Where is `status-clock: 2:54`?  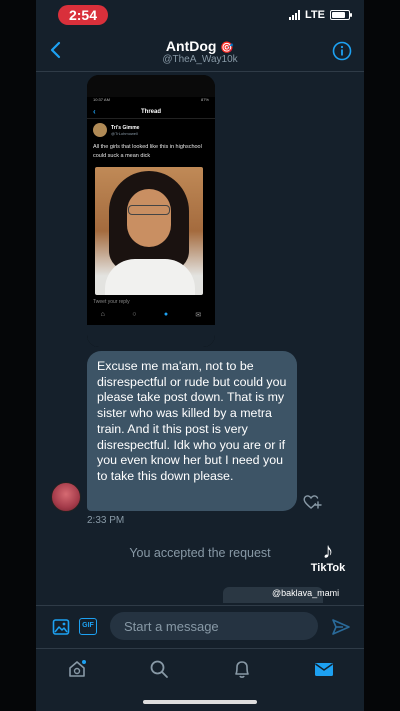 status-clock: 2:54 is located at coordinates (83, 15).